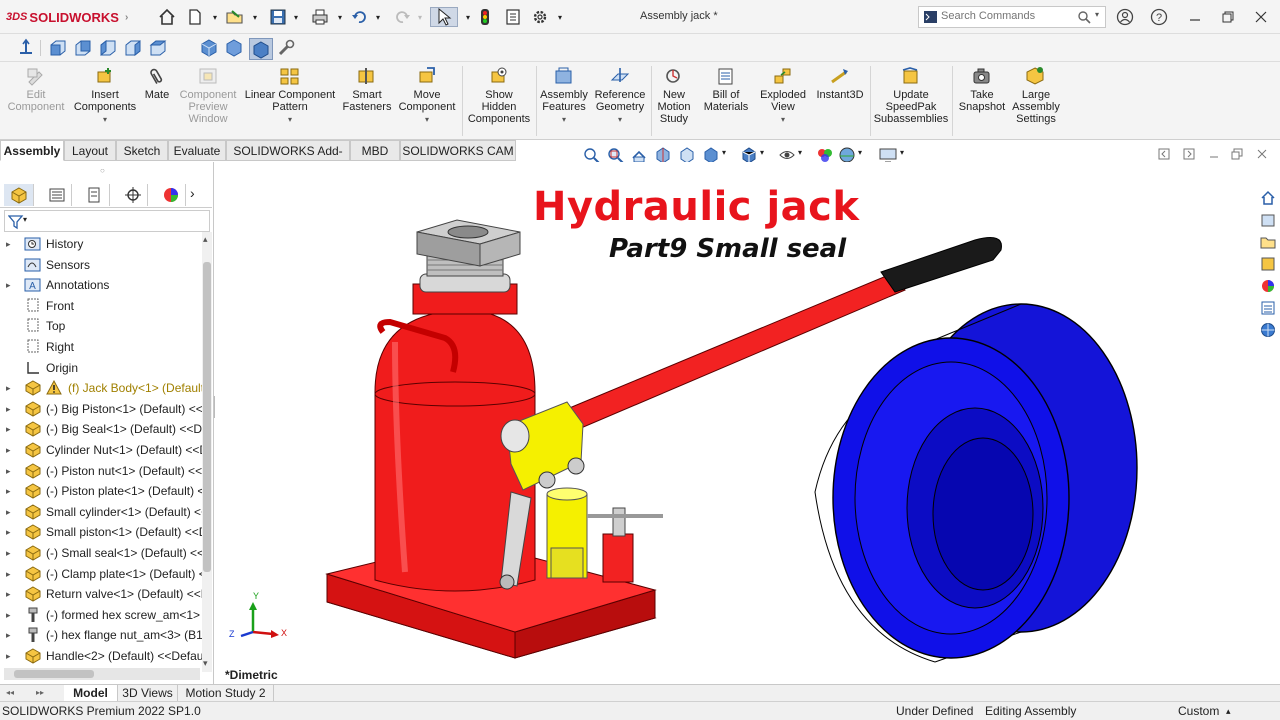 The width and height of the screenshot is (1280, 720). I want to click on undo-dropdown-chevron-icon: ▾, so click(378, 17).